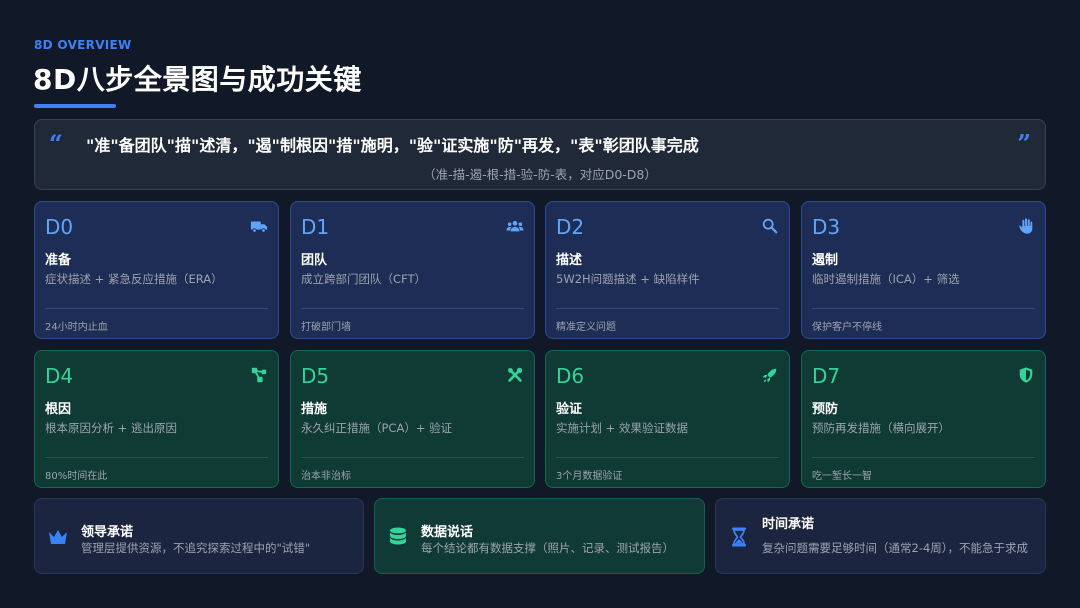 Image resolution: width=1080 pixels, height=608 pixels. What do you see at coordinates (547, 548) in the screenshot?
I see `key-desc: 每个结论都有数据支撑（照片、记录、测试报告）` at bounding box center [547, 548].